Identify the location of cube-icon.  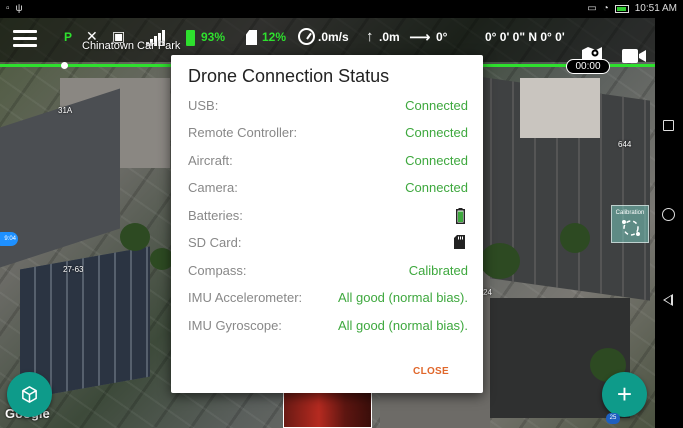
(29, 394).